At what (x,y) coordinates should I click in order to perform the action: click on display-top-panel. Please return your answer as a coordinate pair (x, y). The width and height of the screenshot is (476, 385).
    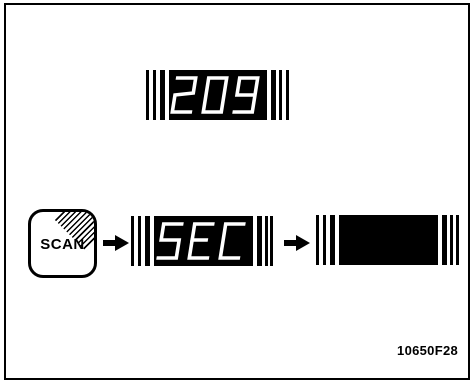
    Looking at the image, I should click on (218, 95).